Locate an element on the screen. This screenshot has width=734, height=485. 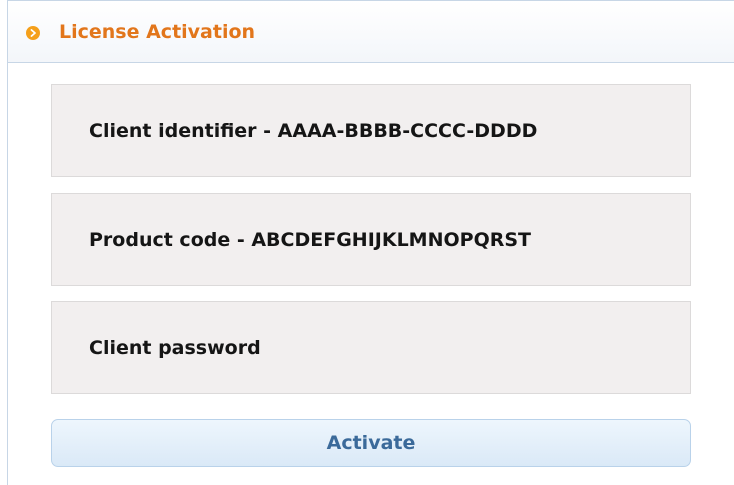
arrow-circle-icon is located at coordinates (33, 33).